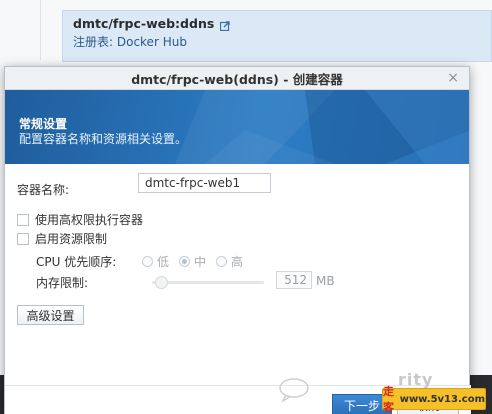  I want to click on cpu-priority-radio-group: 低 中 高, so click(192, 261).